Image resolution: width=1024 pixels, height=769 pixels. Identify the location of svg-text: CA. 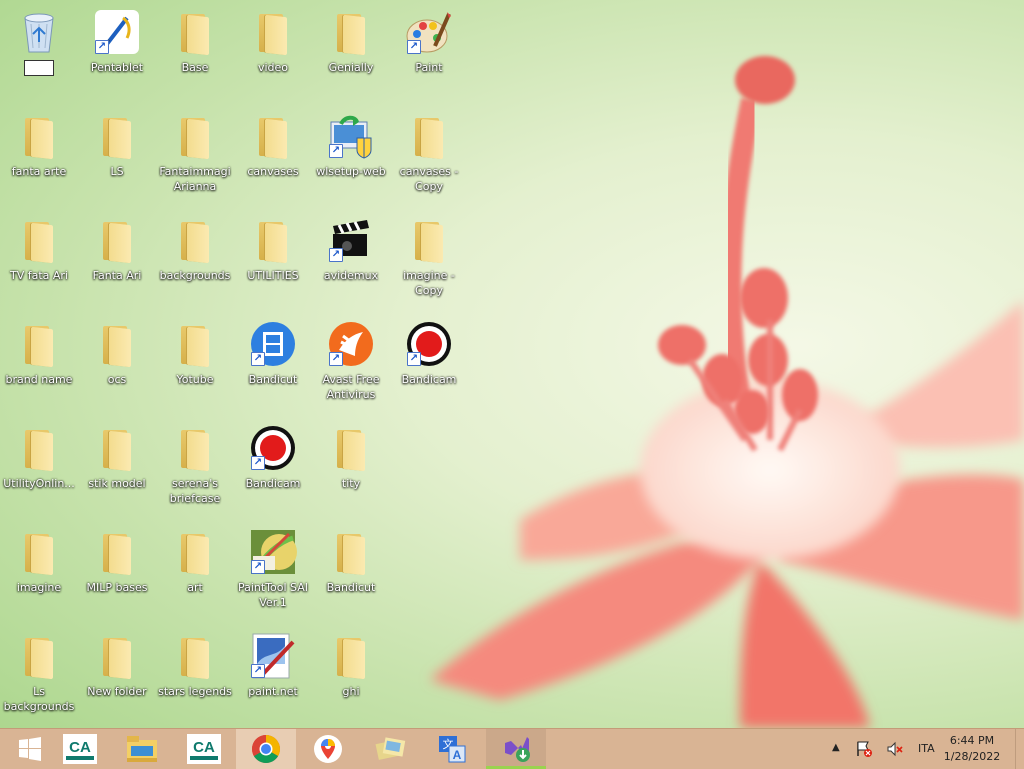
(204, 747).